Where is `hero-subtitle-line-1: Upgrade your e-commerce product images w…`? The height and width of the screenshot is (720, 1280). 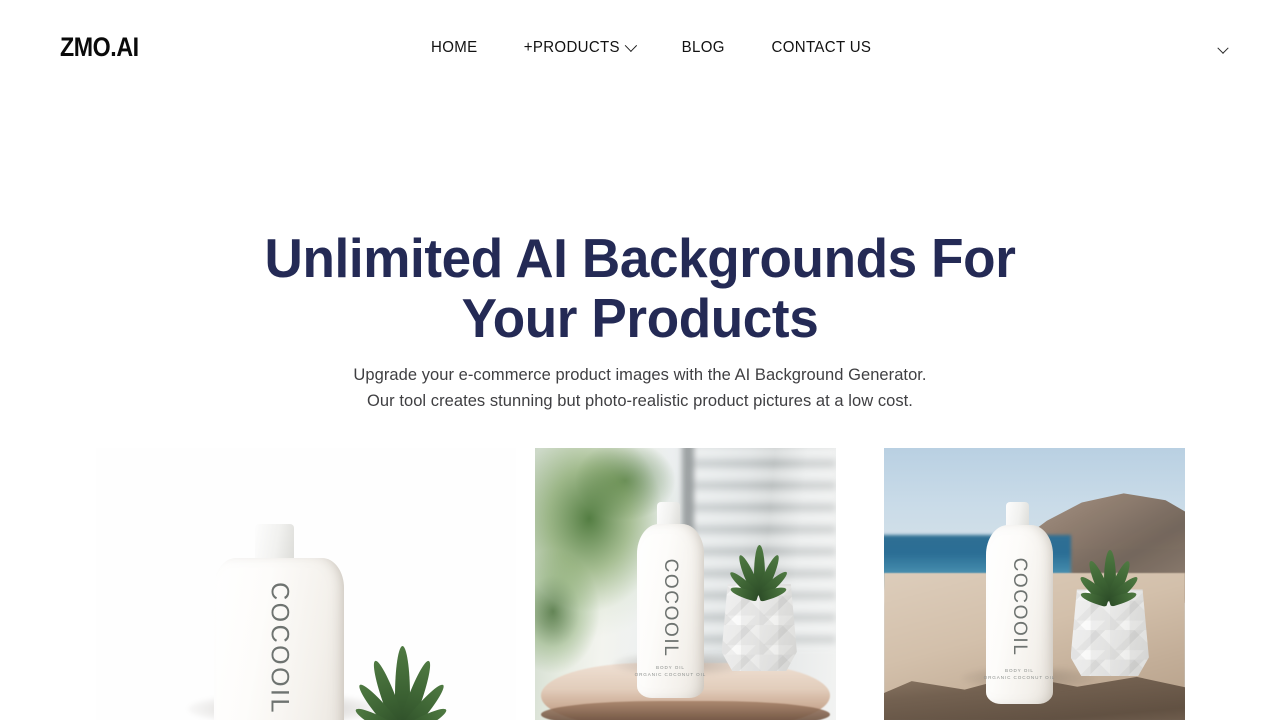 hero-subtitle-line-1: Upgrade your e-commerce product images w… is located at coordinates (640, 375).